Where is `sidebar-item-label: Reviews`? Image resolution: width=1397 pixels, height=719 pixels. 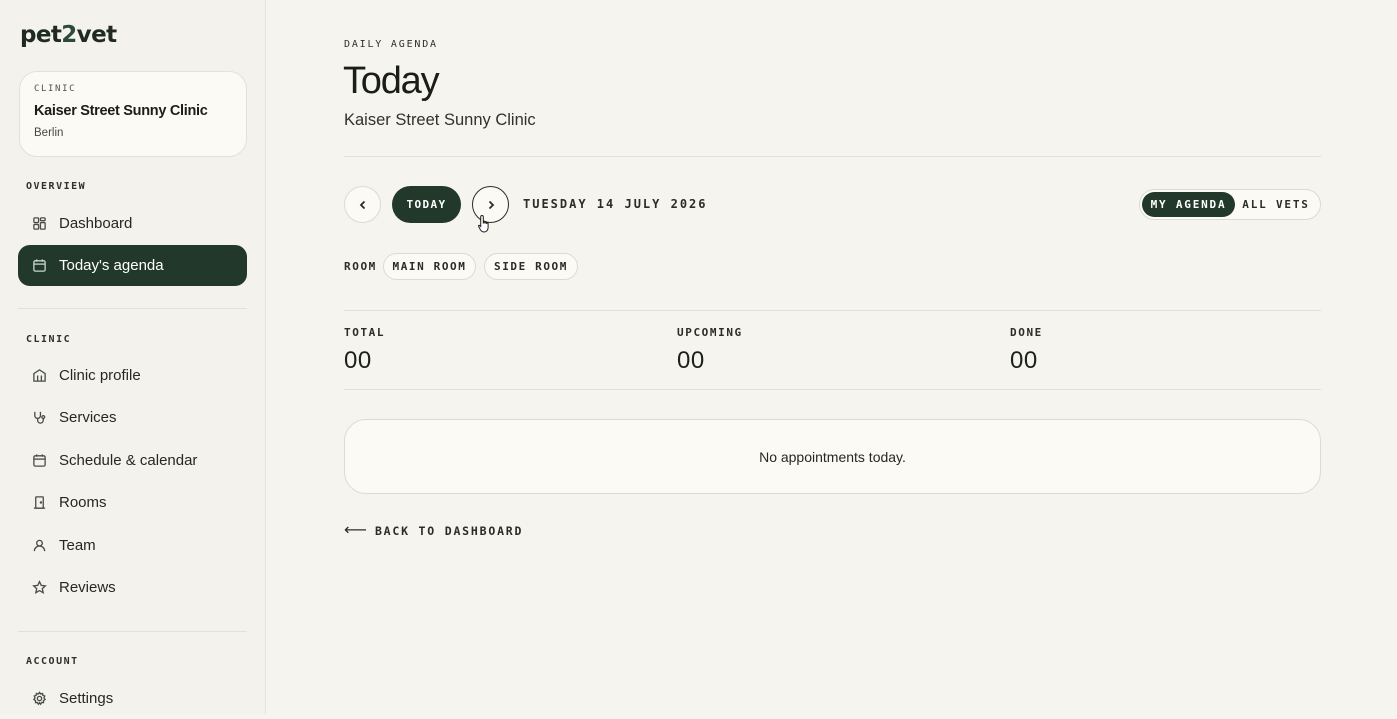
sidebar-item-label: Reviews is located at coordinates (87, 587).